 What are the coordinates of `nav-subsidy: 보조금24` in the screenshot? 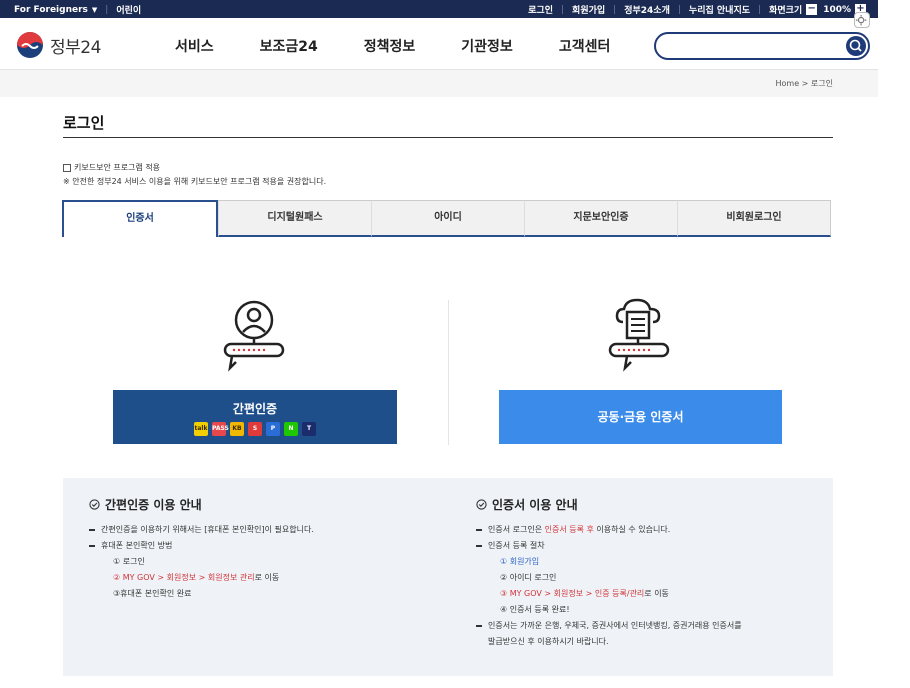 It's located at (289, 46).